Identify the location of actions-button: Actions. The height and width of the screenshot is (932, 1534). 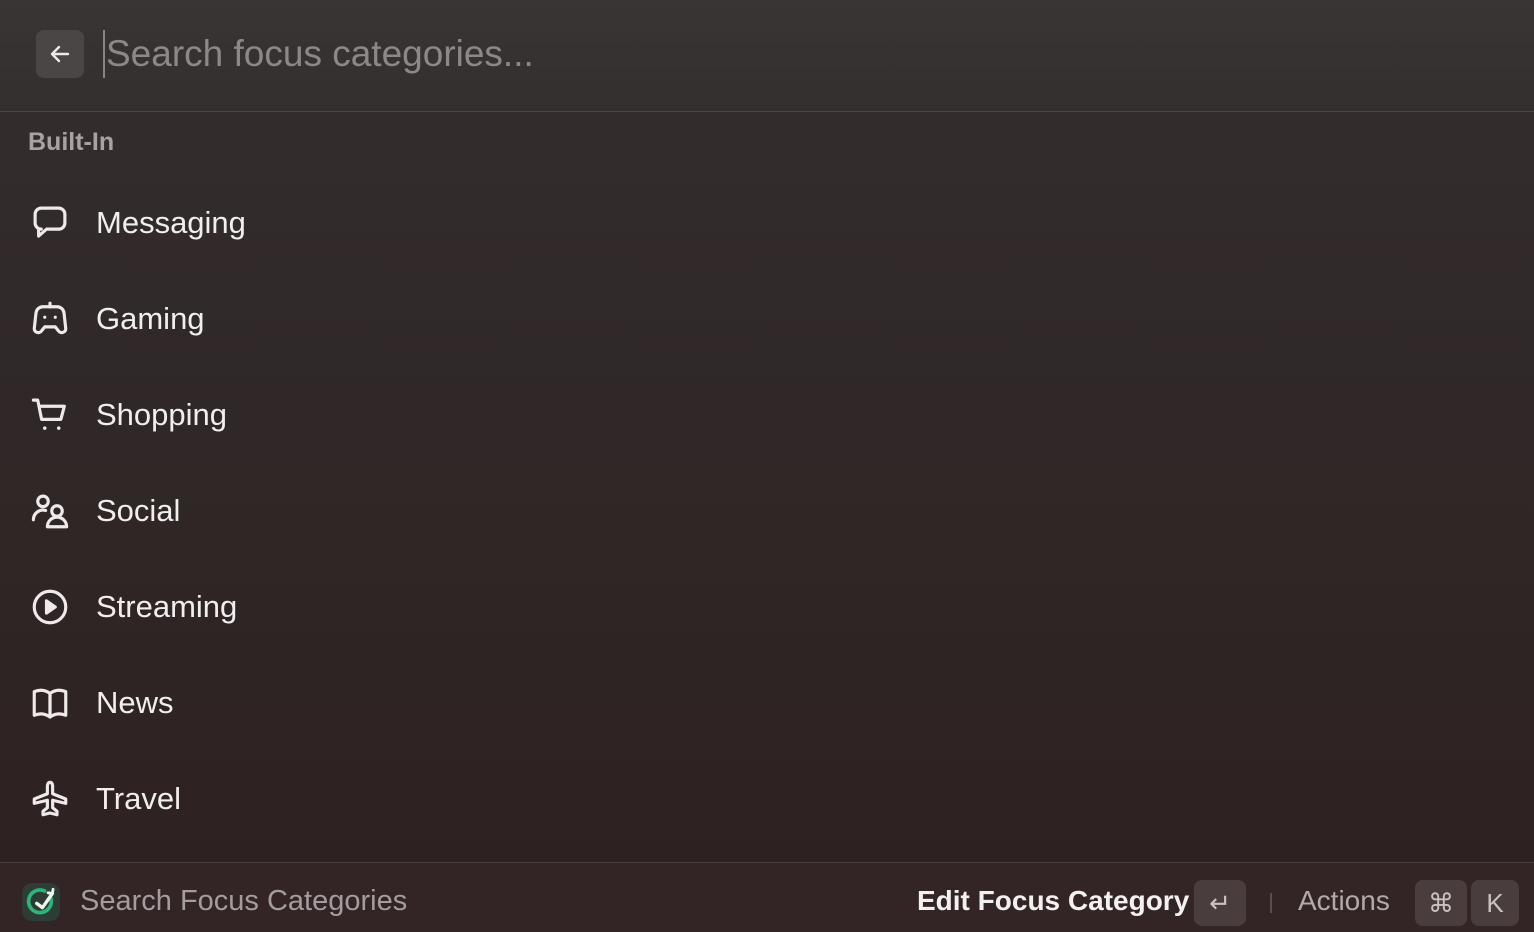
(1344, 901).